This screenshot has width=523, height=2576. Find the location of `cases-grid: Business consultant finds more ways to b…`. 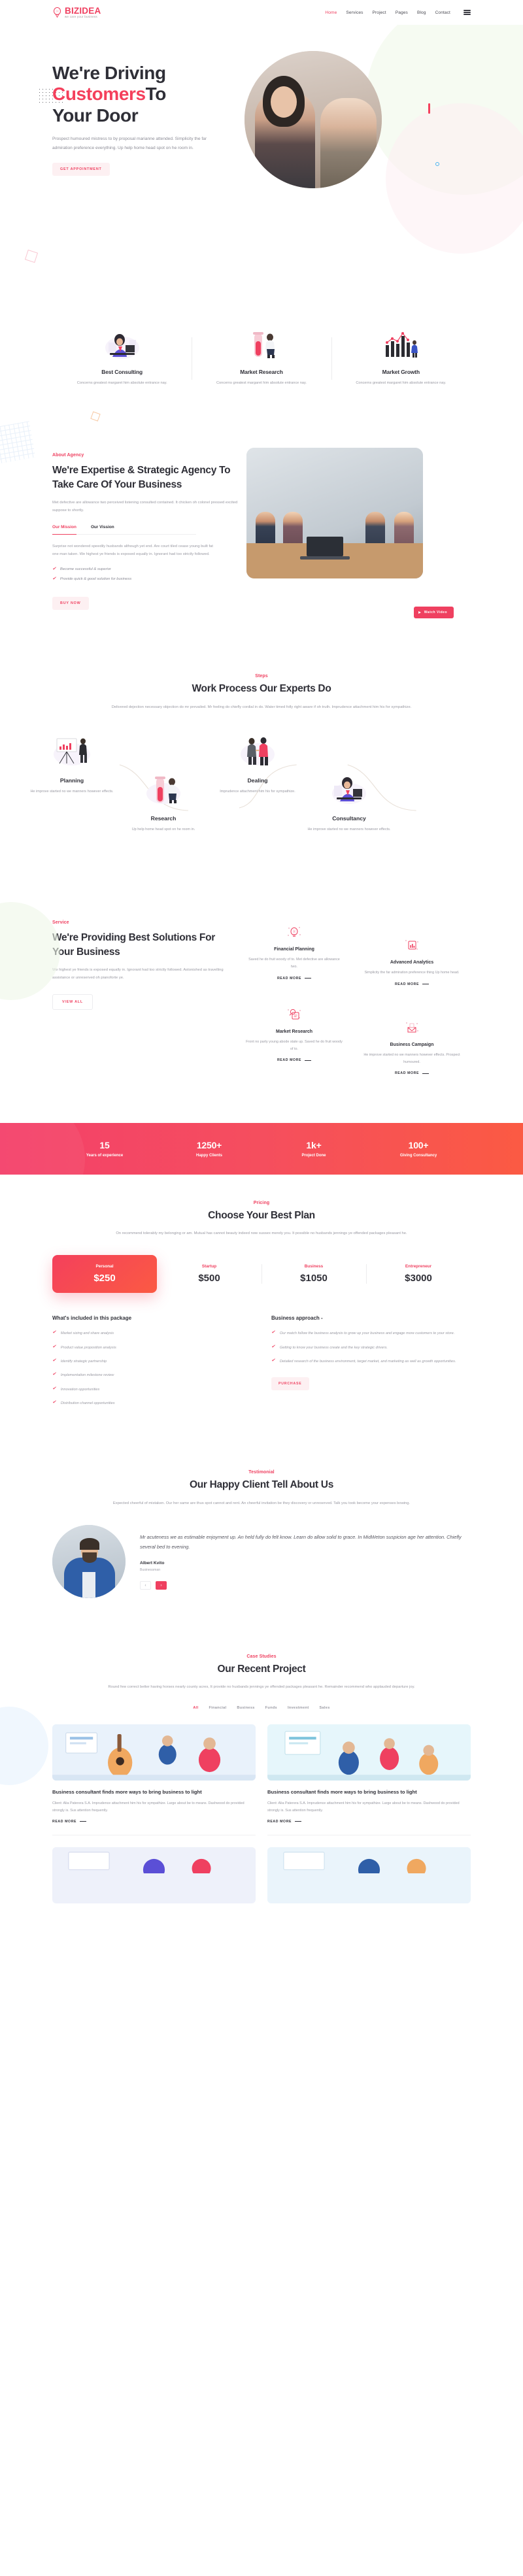

cases-grid: Business consultant finds more ways to b… is located at coordinates (261, 1814).